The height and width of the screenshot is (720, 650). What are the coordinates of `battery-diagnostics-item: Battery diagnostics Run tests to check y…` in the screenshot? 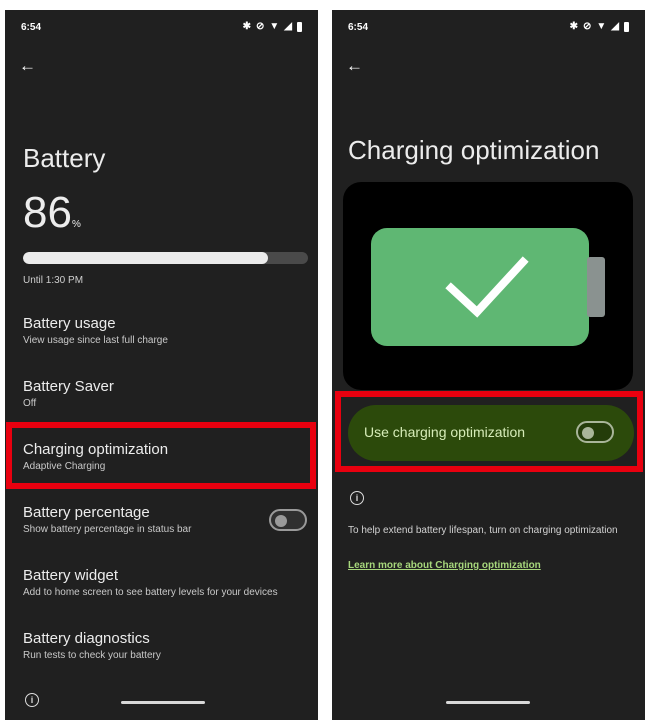 It's located at (164, 645).